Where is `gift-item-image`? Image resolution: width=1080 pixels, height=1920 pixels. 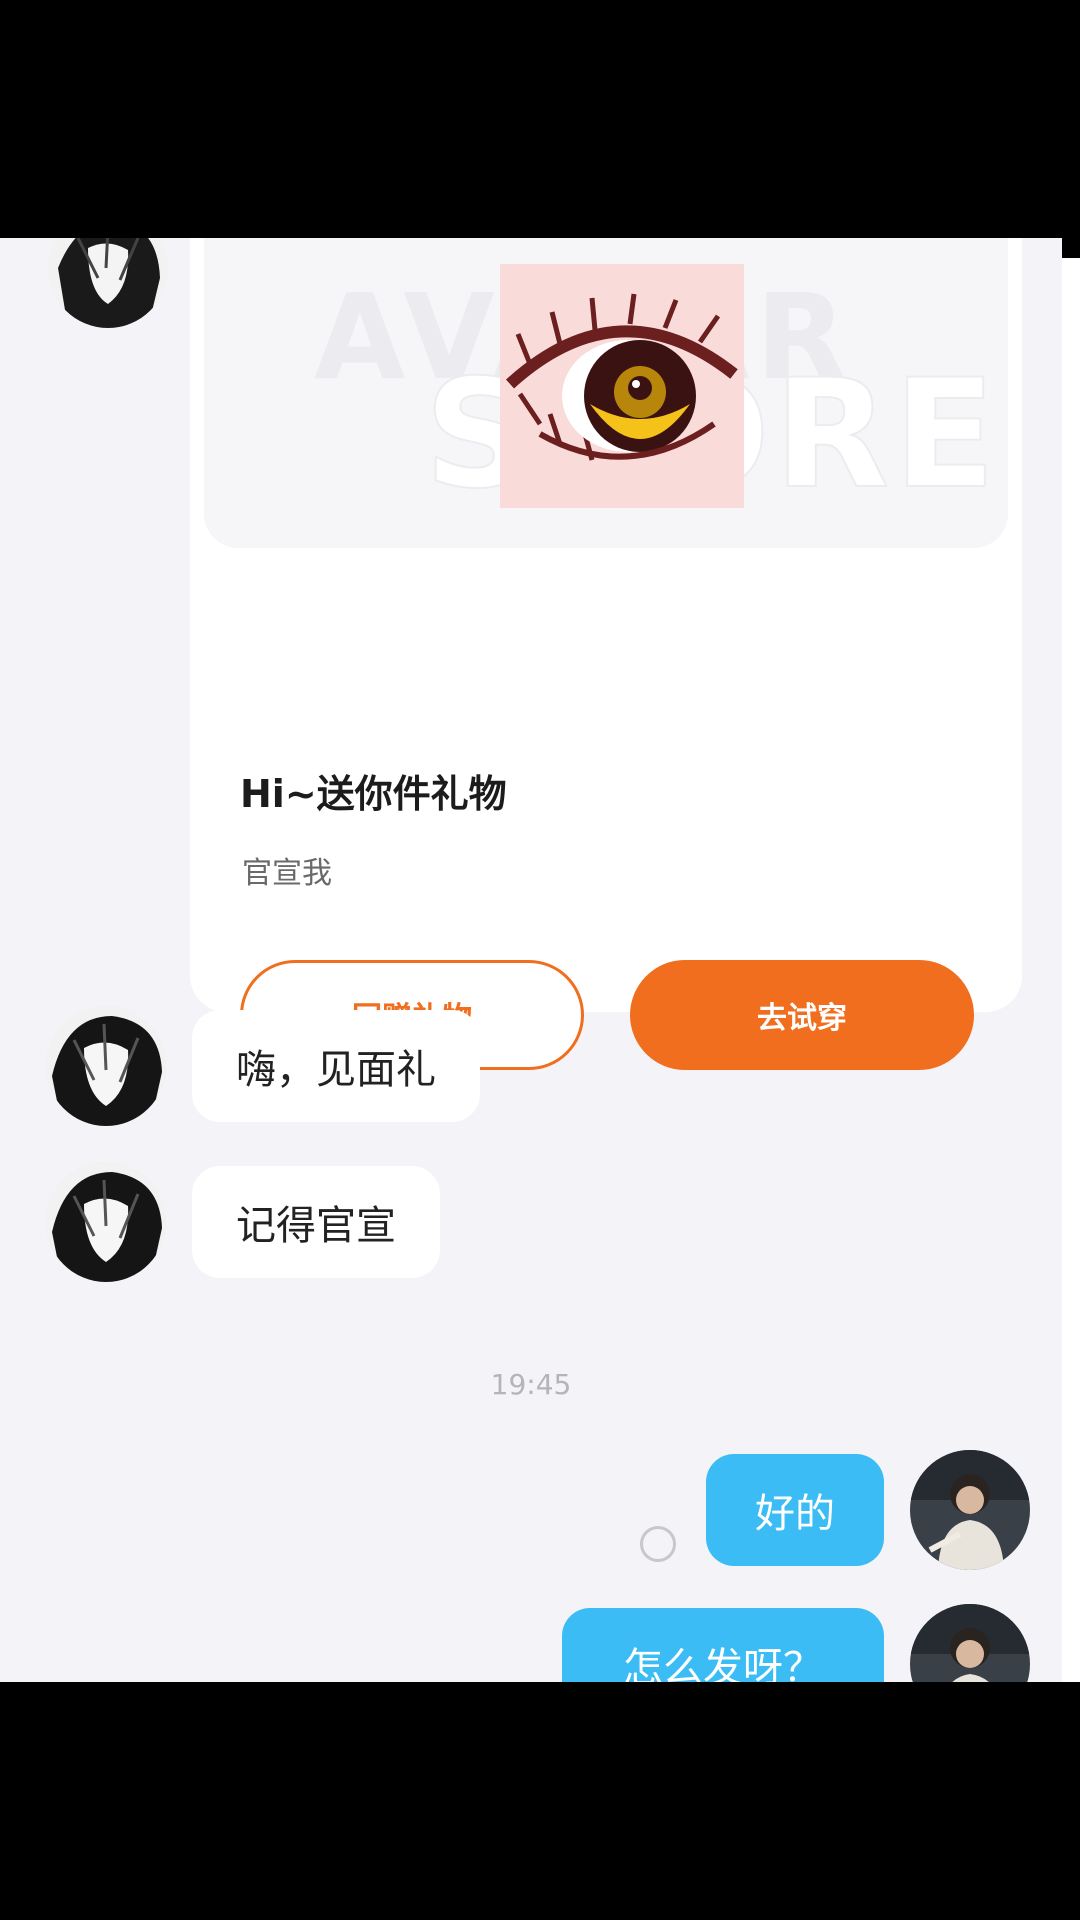
gift-item-image is located at coordinates (622, 386).